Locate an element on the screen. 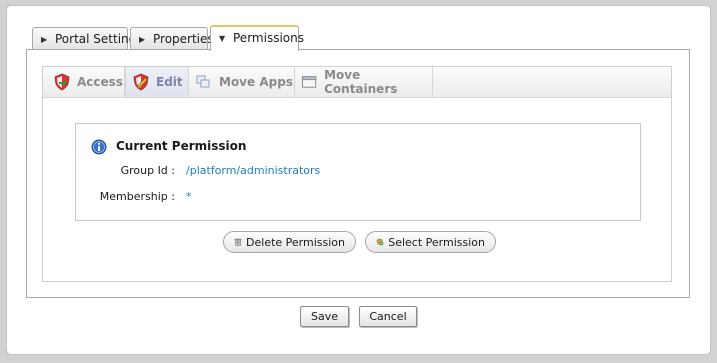  tab-properties: ▶ Properties is located at coordinates (172, 38).